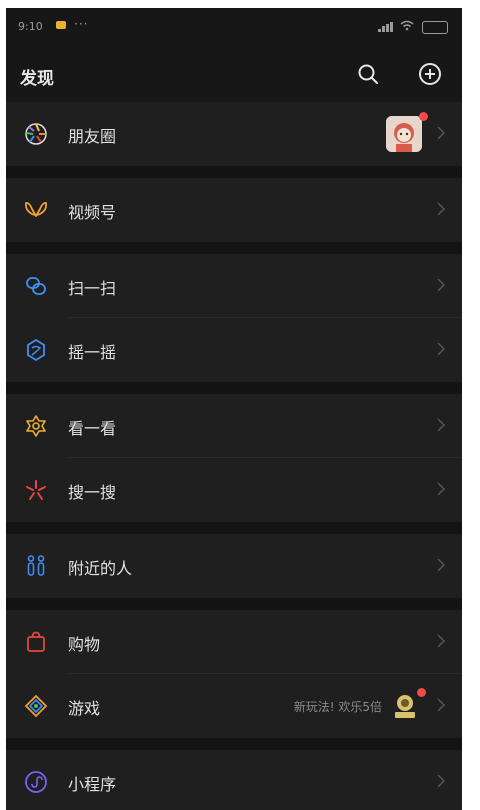  I want to click on plus-circle-icon, so click(430, 74).